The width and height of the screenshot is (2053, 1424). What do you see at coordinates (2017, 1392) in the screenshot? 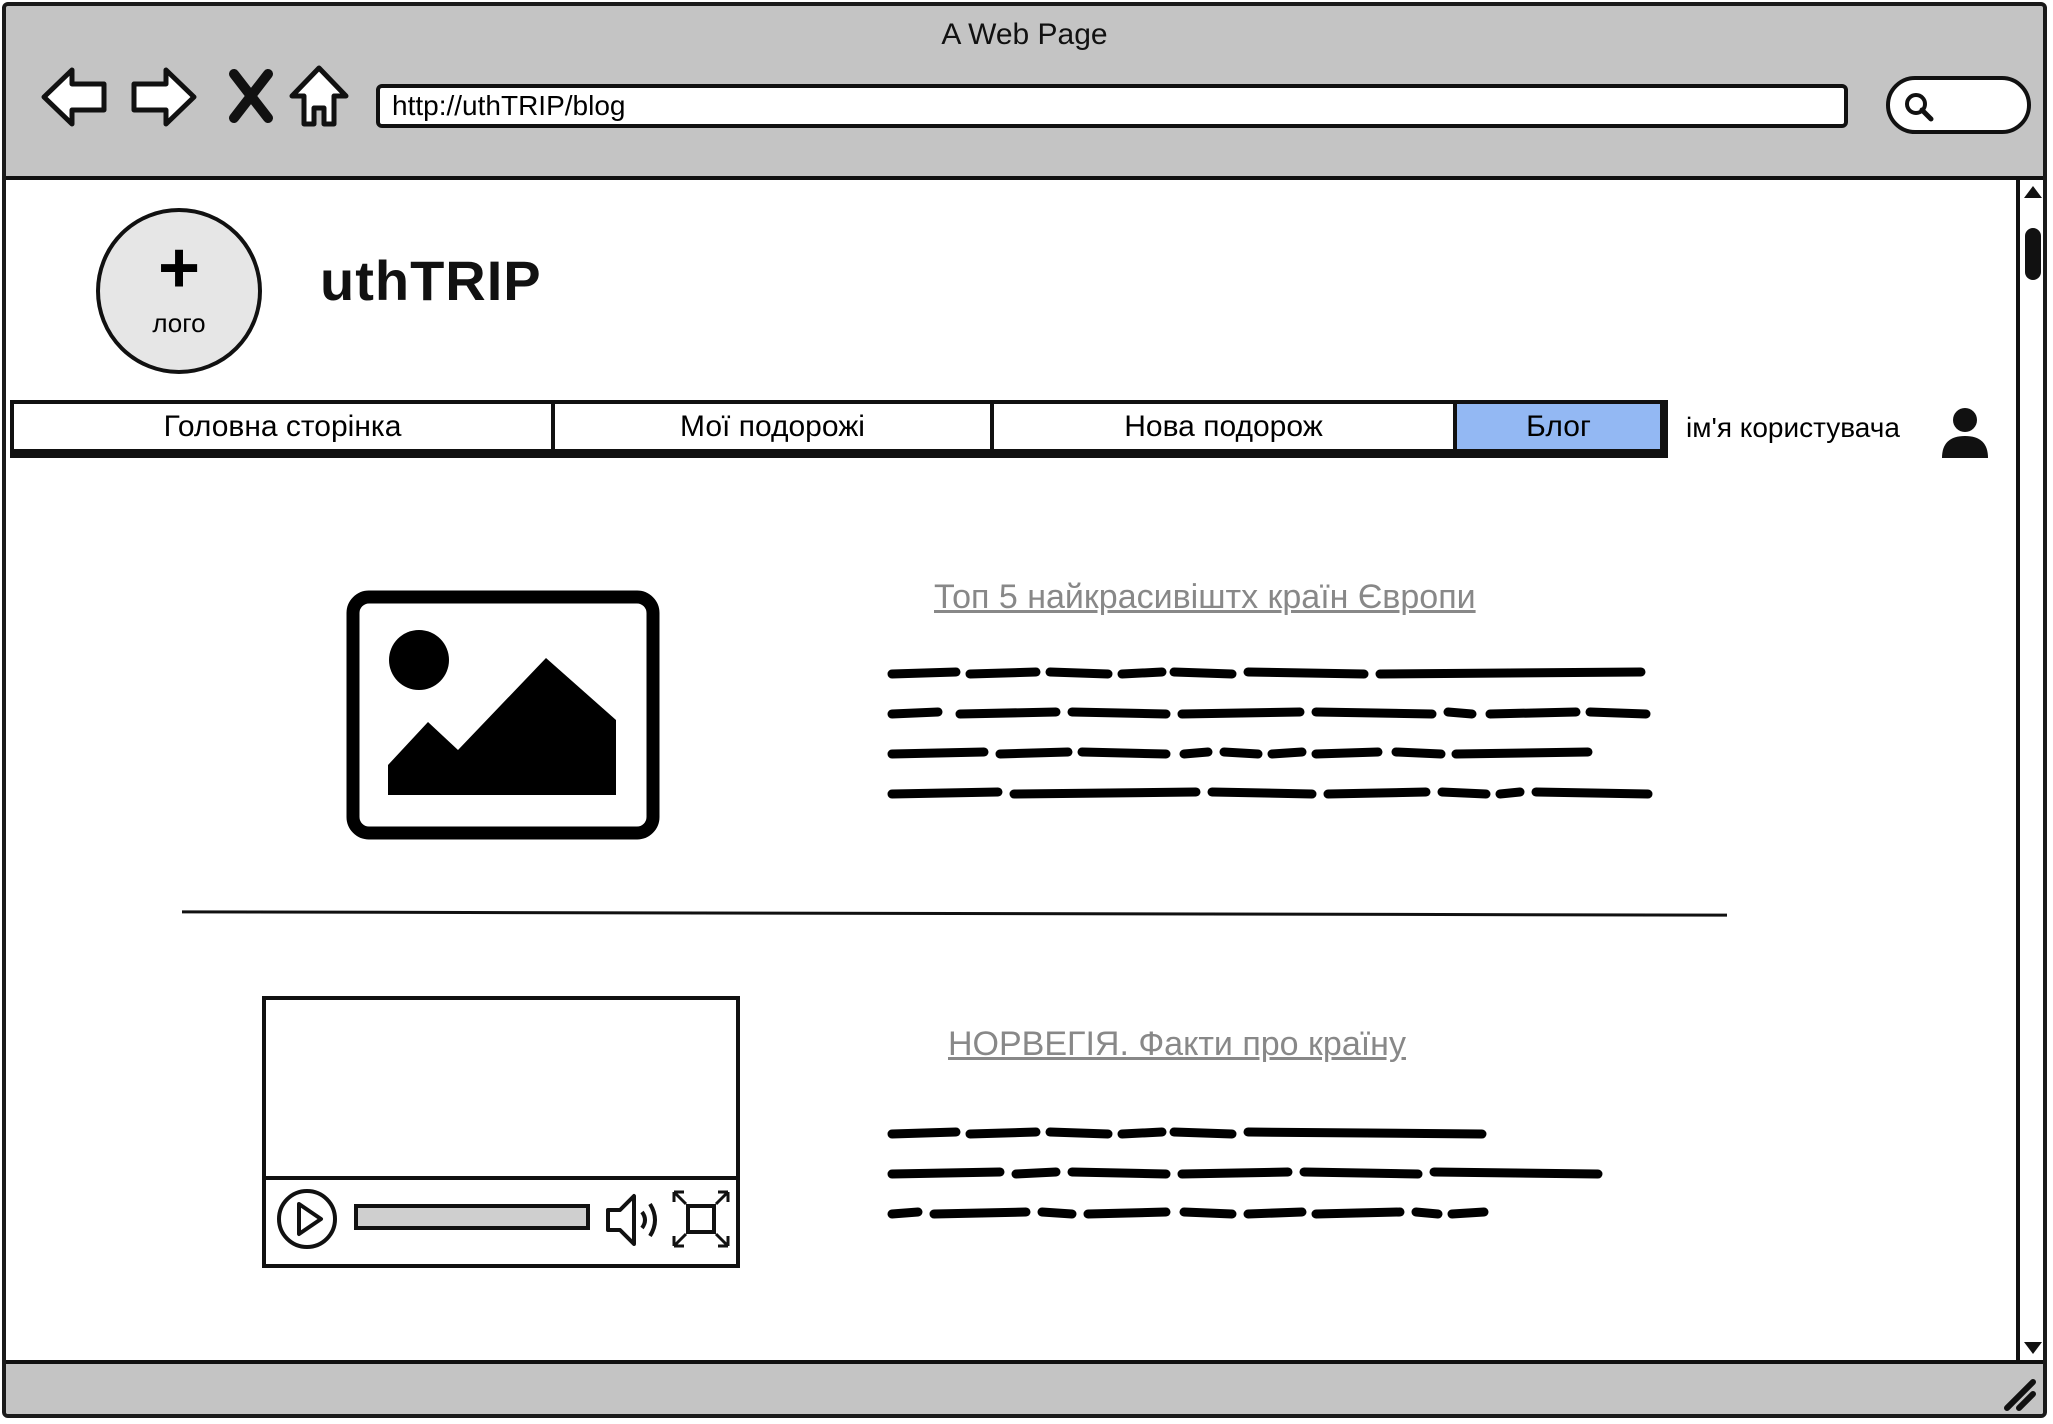
I see `resize-grip-icon` at bounding box center [2017, 1392].